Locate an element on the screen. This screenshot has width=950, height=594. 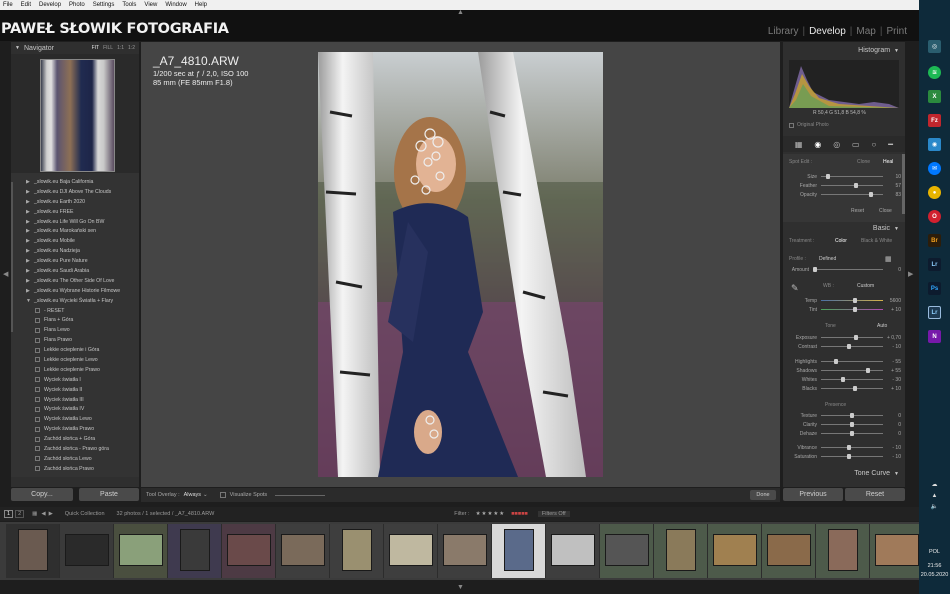
camera-app-icon: ◉ is located at coordinates (934, 144).